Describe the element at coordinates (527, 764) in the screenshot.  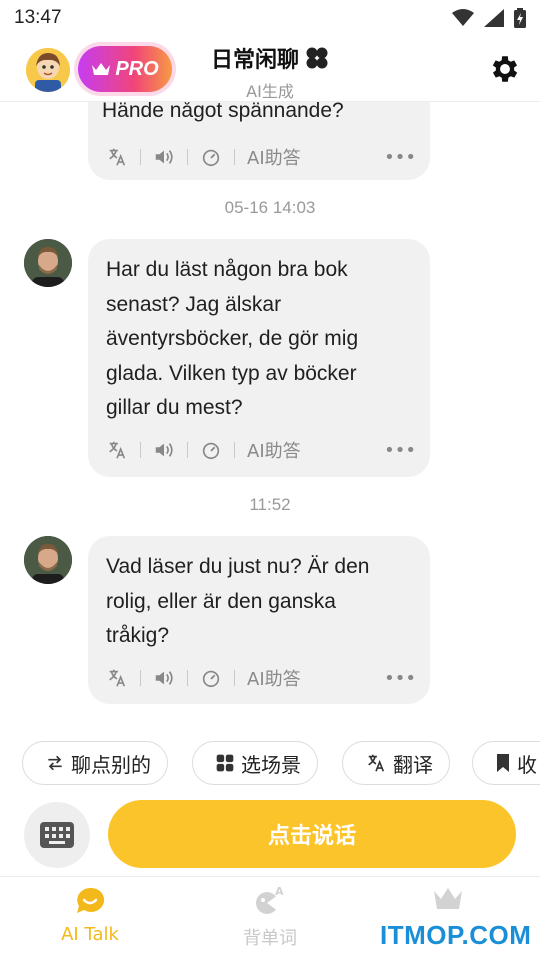
I see `chip-label: 收` at that location.